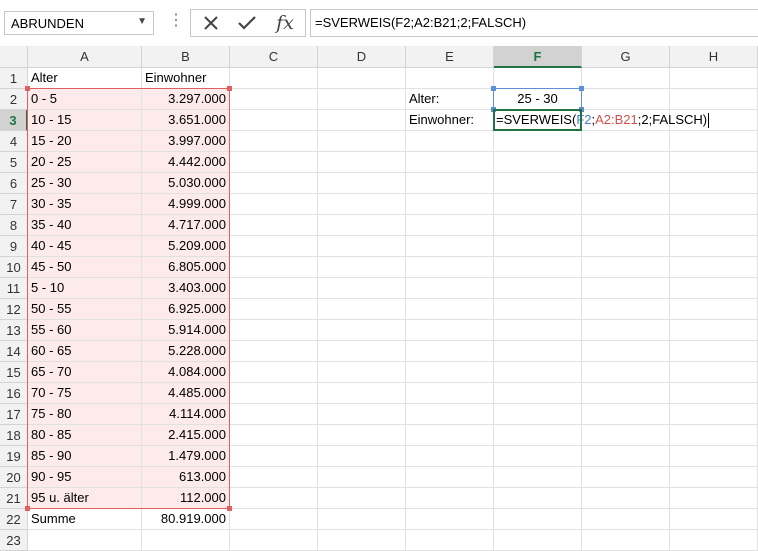 This screenshot has height=551, width=758. Describe the element at coordinates (379, 529) in the screenshot. I see `grid-row-line` at that location.